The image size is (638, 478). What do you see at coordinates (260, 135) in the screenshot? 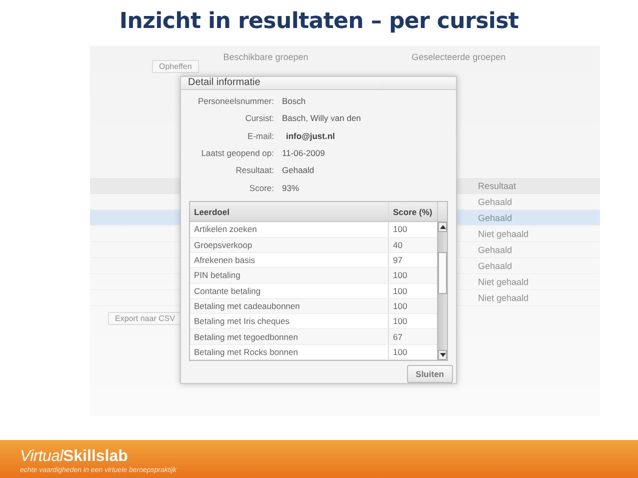
I see `field-label: E-mail:` at bounding box center [260, 135].